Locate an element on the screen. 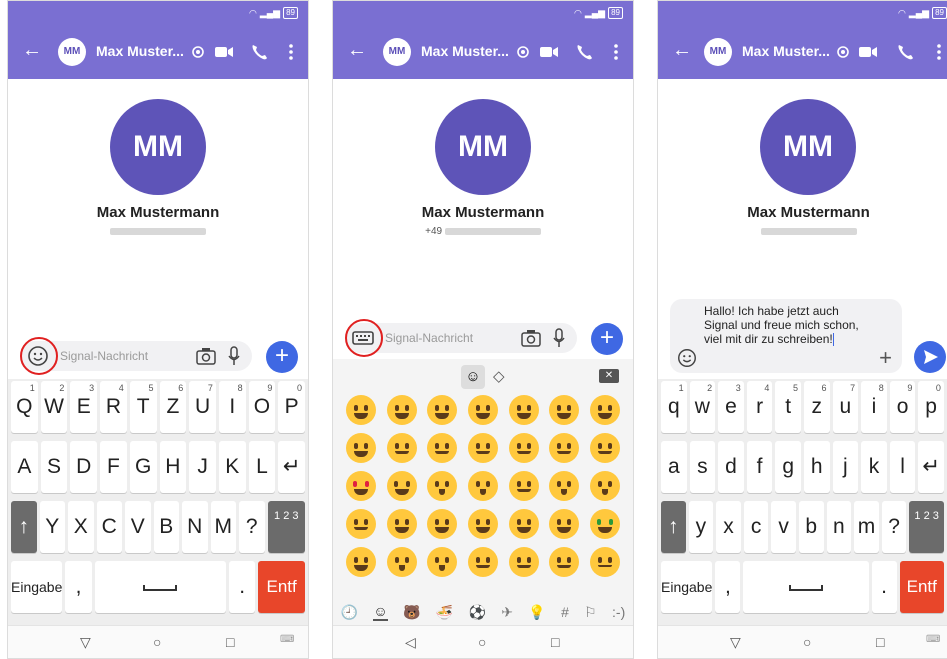 This screenshot has width=947, height=659. backspace-icon: ✕ is located at coordinates (609, 376).